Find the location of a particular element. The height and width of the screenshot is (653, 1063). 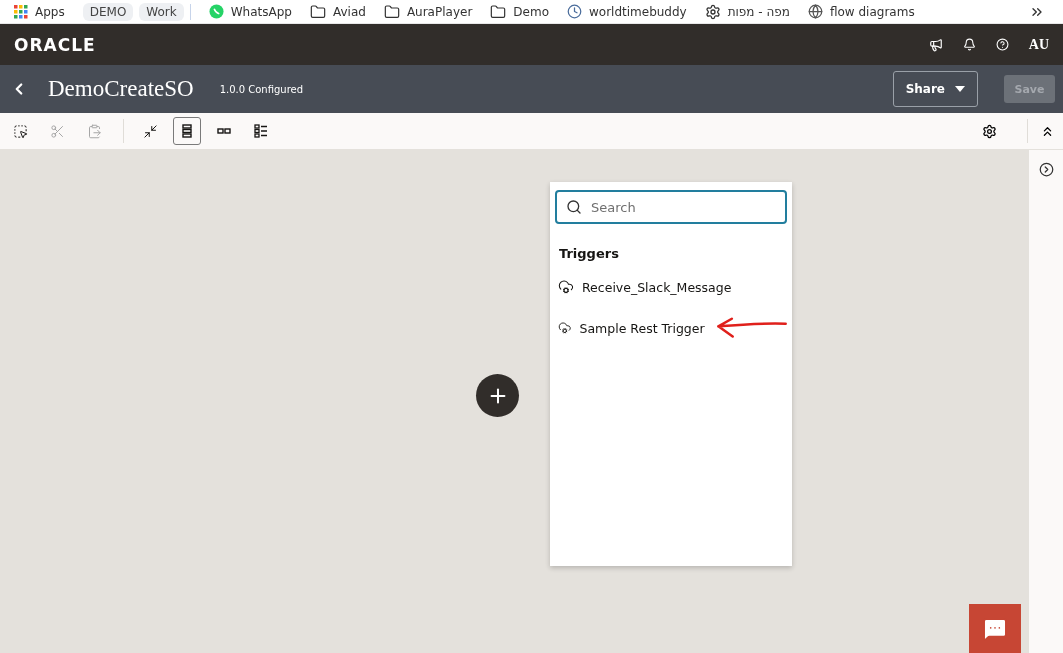

apps-grid-icon is located at coordinates (21, 11).